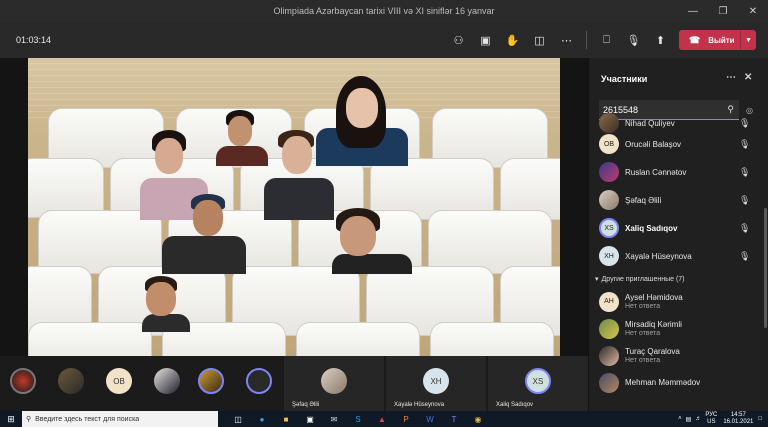 The image size is (768, 427). What do you see at coordinates (738, 419) in the screenshot?
I see `clock: 14:57 16.01.2021` at bounding box center [738, 419].